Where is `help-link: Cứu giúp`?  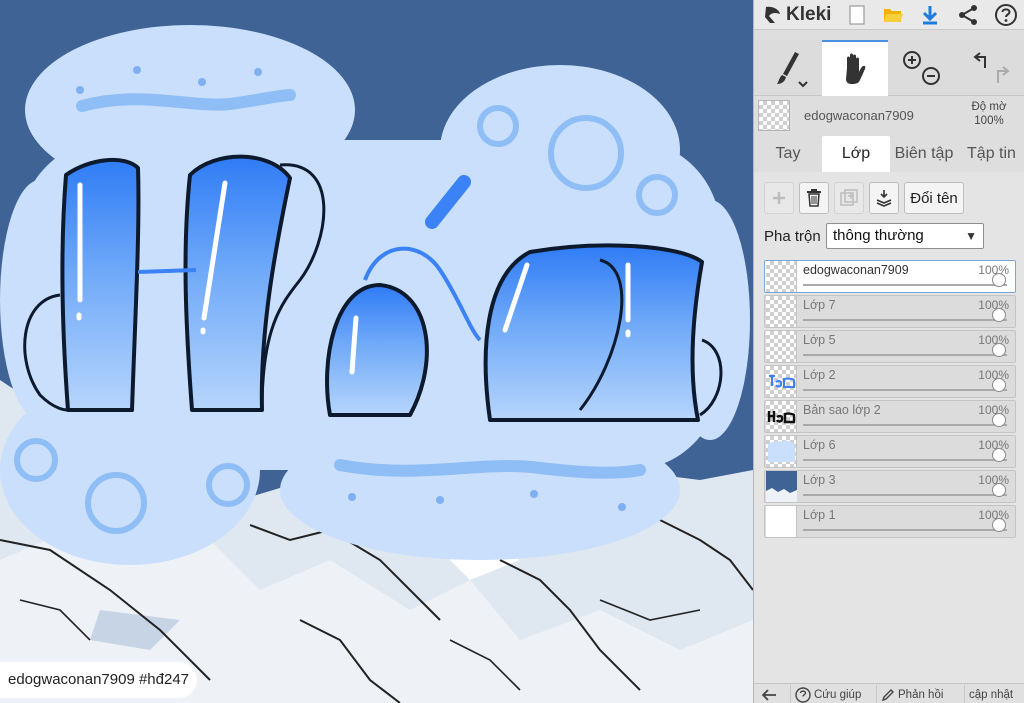 help-link: Cứu giúp is located at coordinates (833, 694).